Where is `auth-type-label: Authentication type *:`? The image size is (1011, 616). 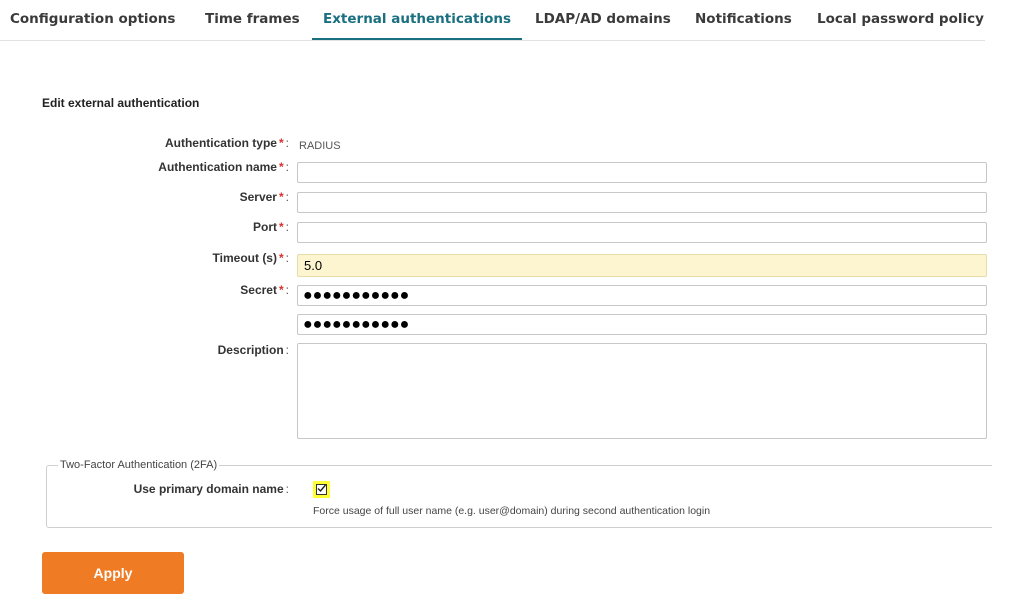
auth-type-label: Authentication type *: is located at coordinates (226, 143).